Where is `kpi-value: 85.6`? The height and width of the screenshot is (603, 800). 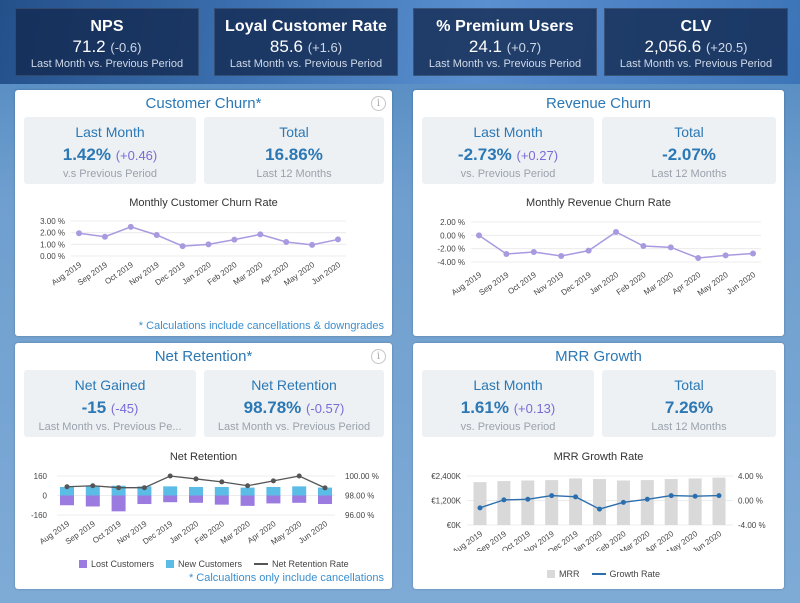
kpi-value: 85.6 is located at coordinates (286, 46).